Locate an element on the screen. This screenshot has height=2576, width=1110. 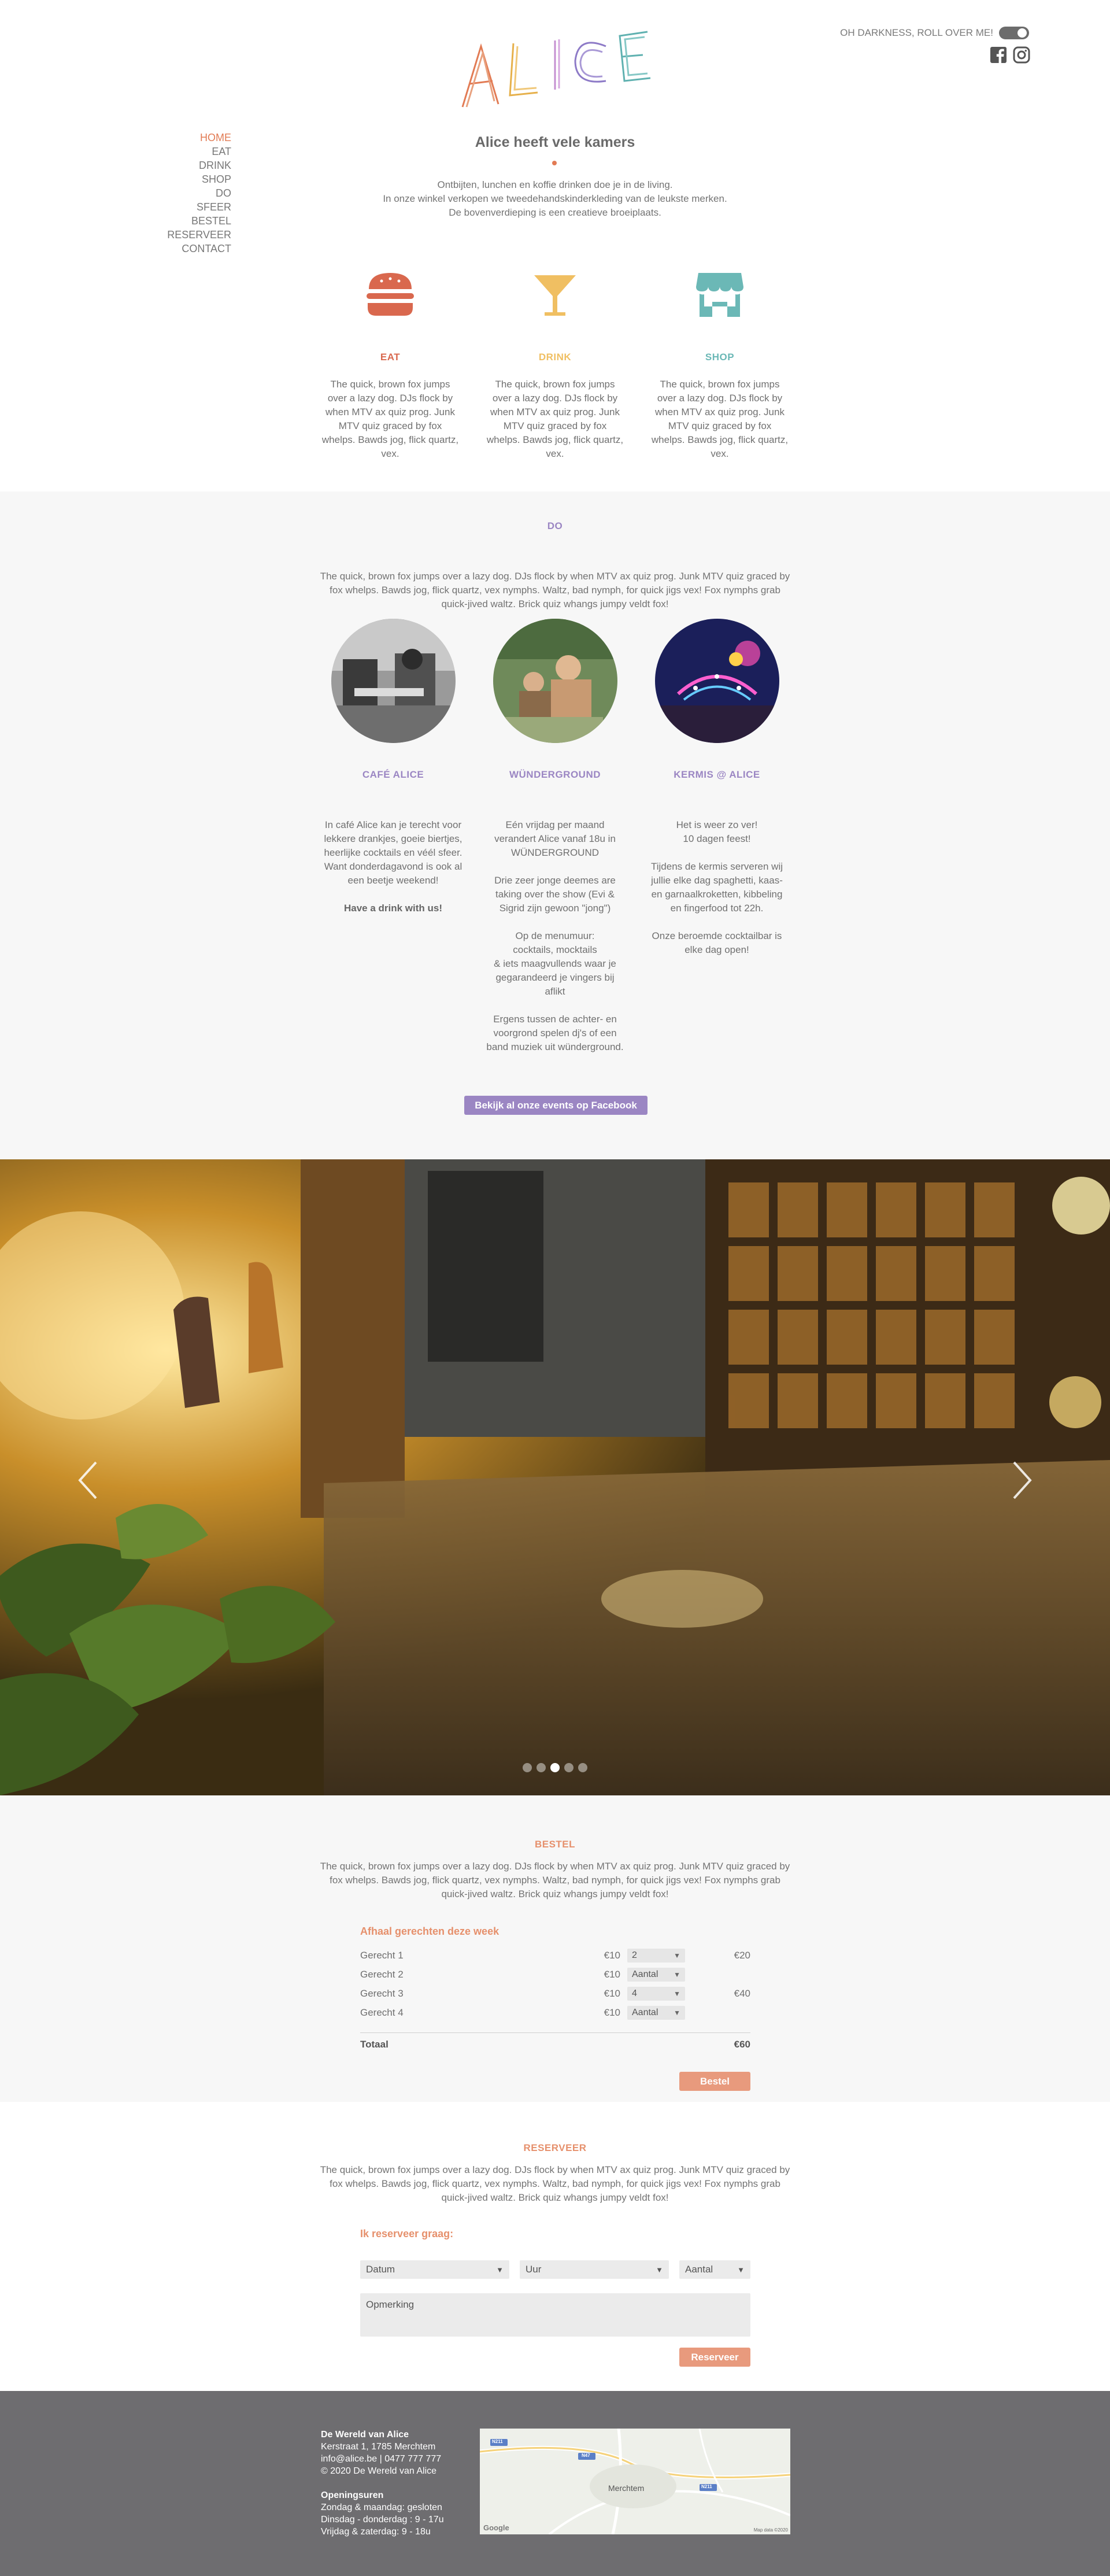
facebook-events-button: Bekijk al onze events op Facebook is located at coordinates (556, 1105).